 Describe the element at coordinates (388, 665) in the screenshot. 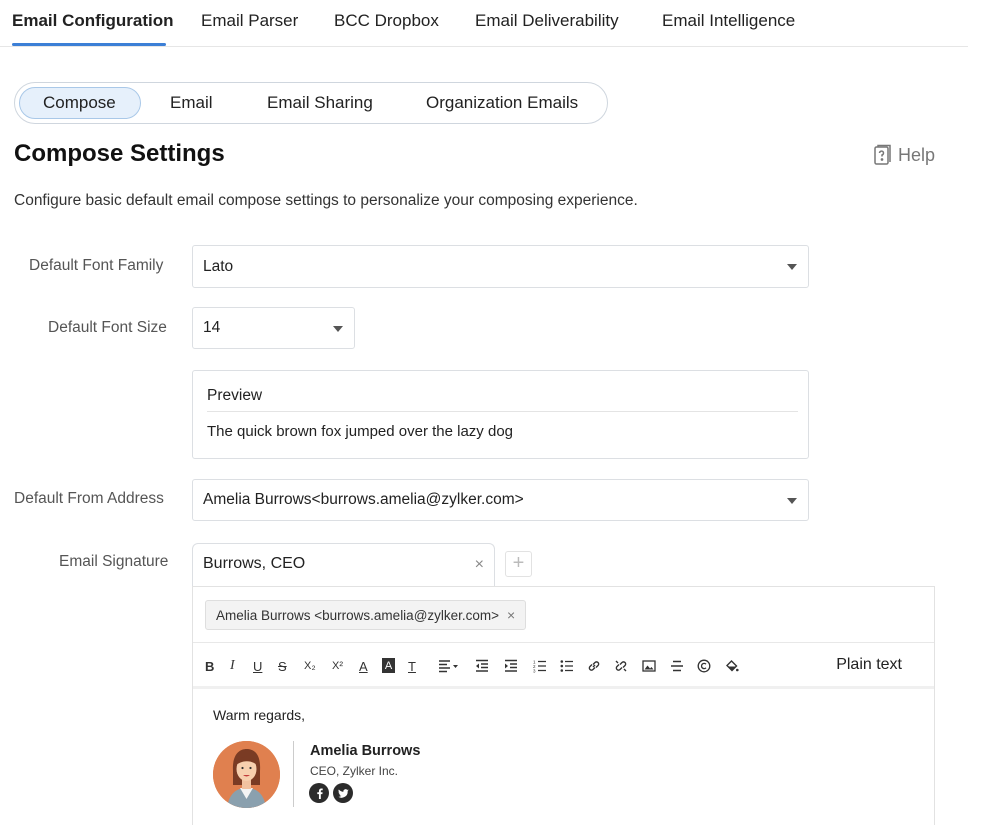

I see `background-color-button: A` at that location.